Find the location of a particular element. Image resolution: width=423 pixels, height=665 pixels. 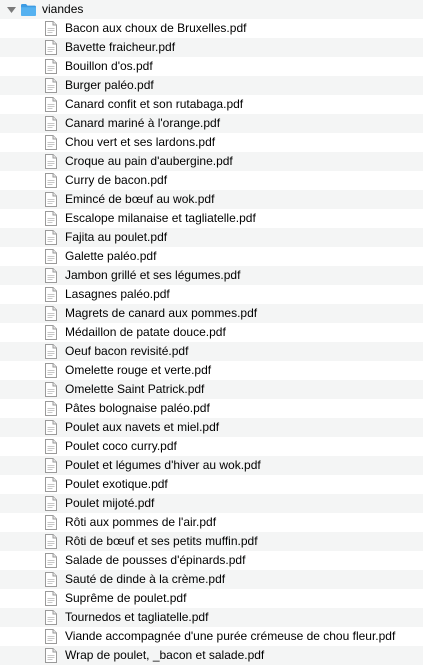

file-row: Sauté de dinde à la crème.pdf is located at coordinates (211, 579).